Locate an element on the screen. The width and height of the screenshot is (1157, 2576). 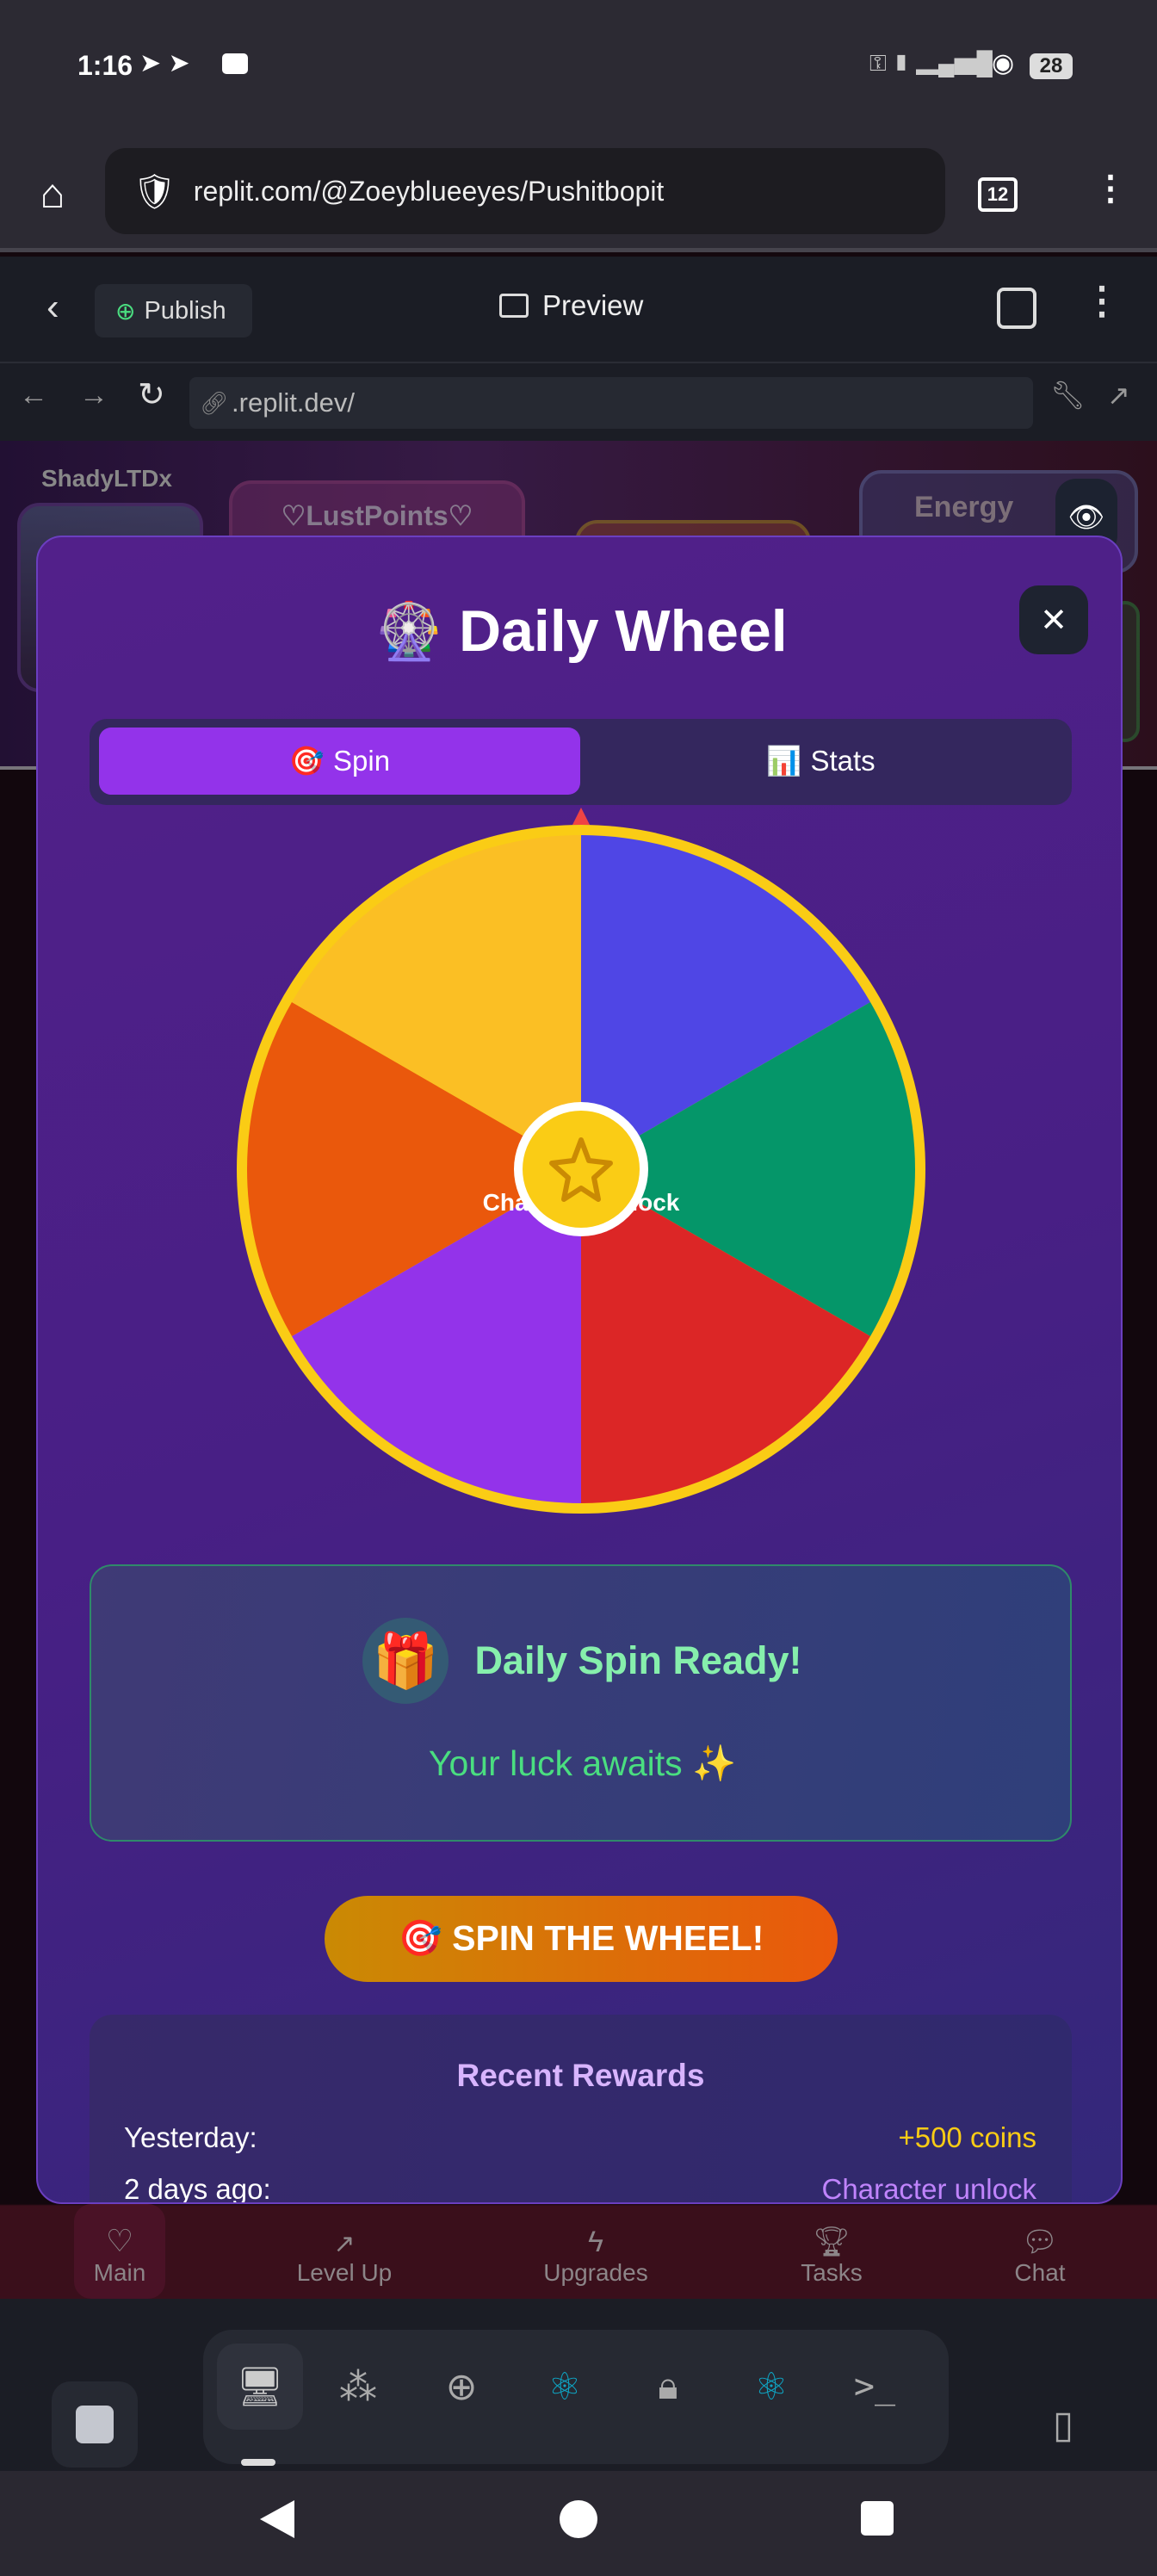
system-nav-bar is located at coordinates (579, 2523).